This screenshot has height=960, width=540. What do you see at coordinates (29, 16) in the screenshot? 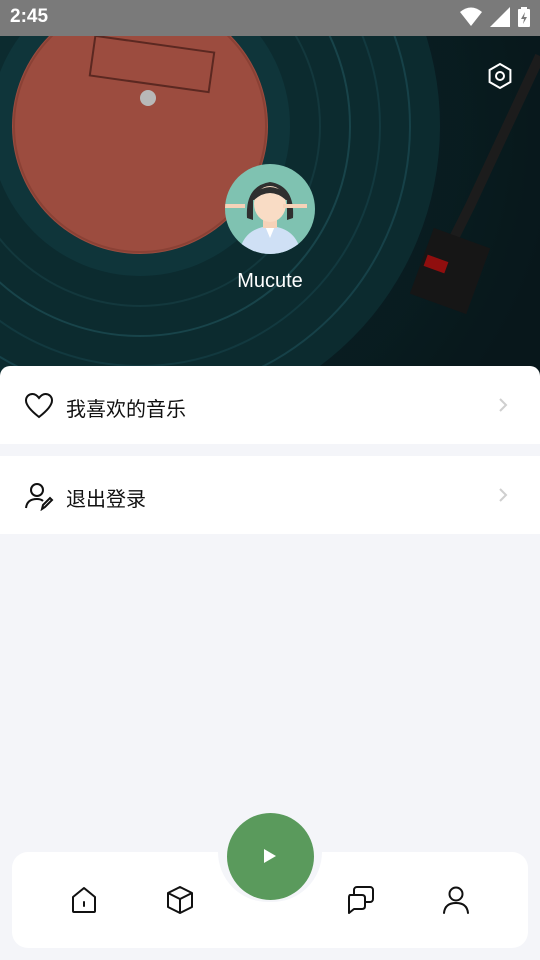
I see `status-time: 2:45` at bounding box center [29, 16].